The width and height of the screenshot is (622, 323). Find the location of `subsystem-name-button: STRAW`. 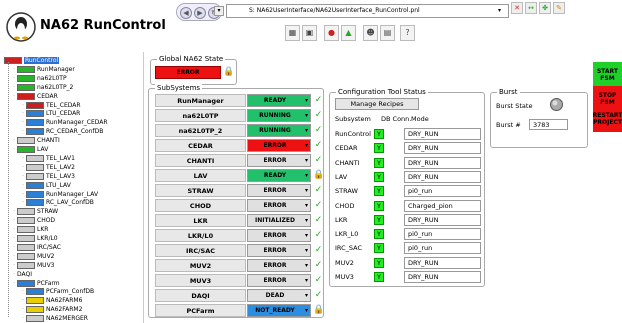

subsystem-name-button: STRAW is located at coordinates (200, 190).